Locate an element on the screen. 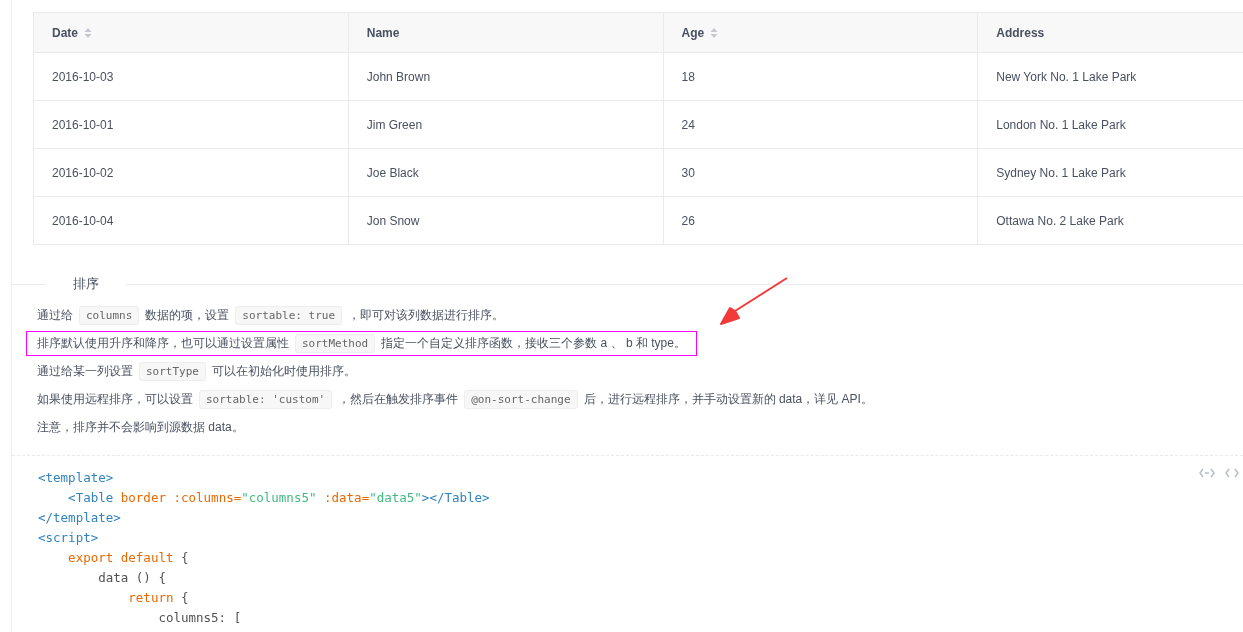  expand-code-icon is located at coordinates (1207, 473).